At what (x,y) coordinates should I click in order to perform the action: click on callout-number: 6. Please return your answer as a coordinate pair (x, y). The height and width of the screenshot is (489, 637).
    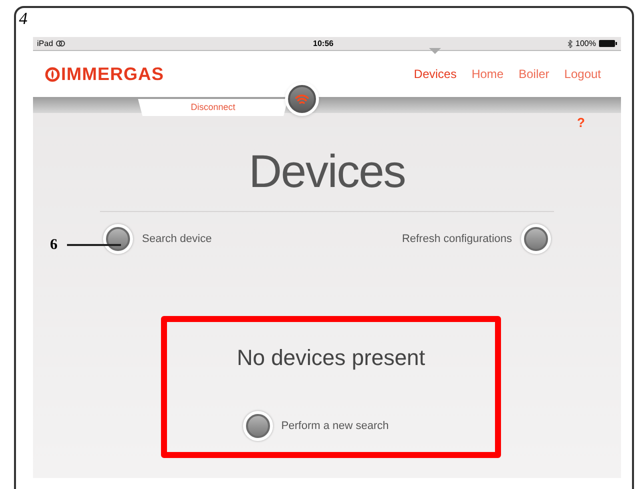
    Looking at the image, I should click on (54, 245).